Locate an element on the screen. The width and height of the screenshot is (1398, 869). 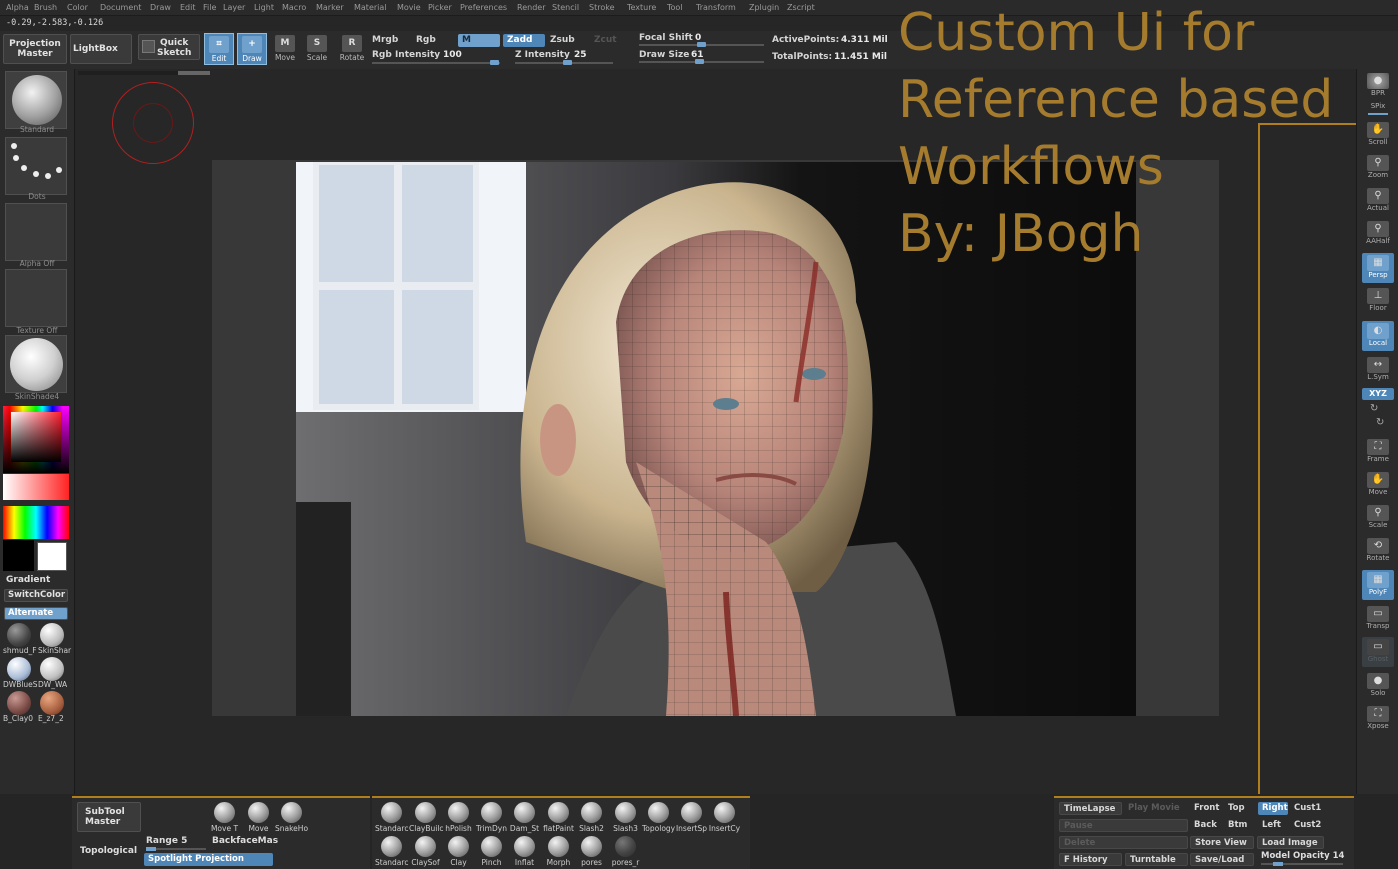
z-intensity-slider is located at coordinates (564, 62).